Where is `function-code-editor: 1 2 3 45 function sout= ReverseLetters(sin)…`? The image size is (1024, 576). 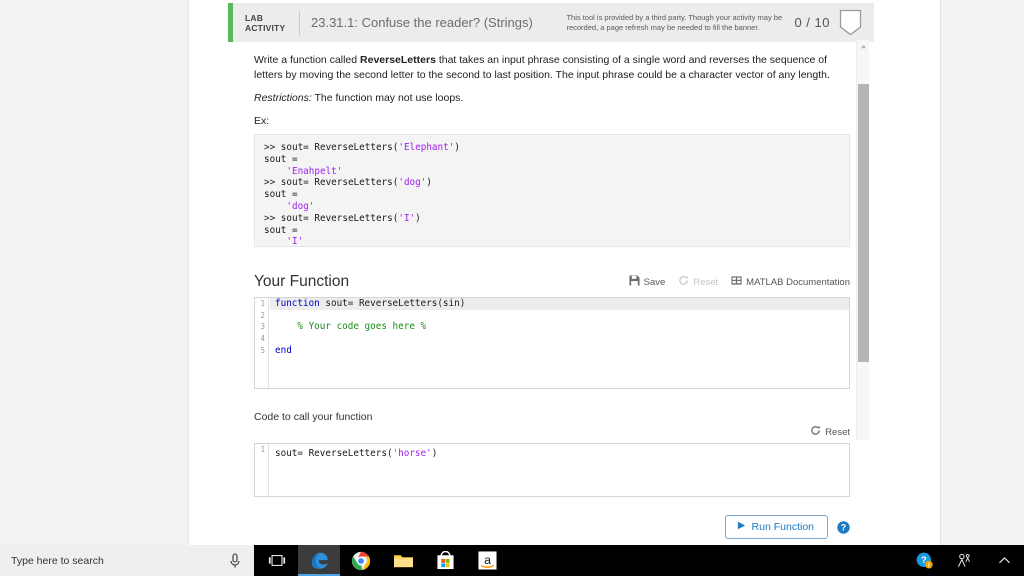 function-code-editor: 1 2 3 45 function sout= ReverseLetters(sin)… is located at coordinates (552, 343).